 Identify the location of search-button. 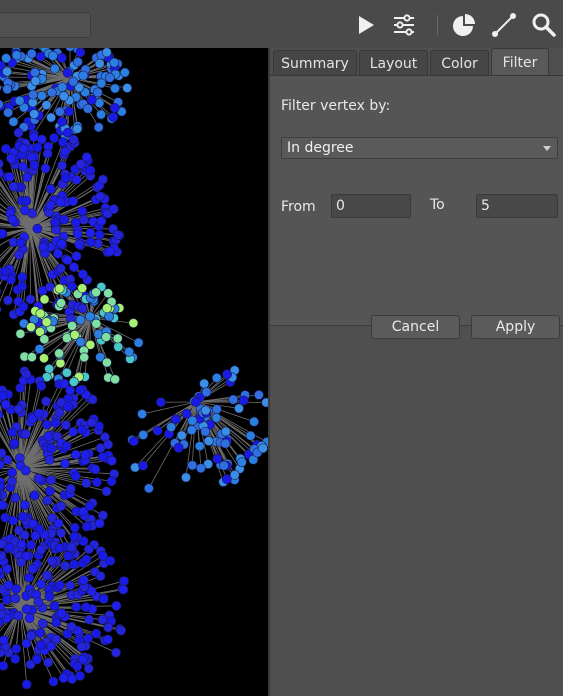
(544, 25).